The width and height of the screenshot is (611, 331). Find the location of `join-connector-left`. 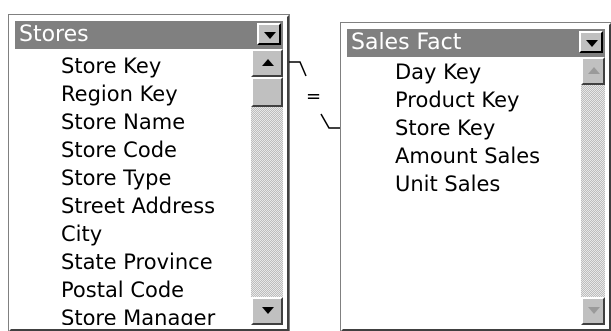

join-connector-left is located at coordinates (298, 69).